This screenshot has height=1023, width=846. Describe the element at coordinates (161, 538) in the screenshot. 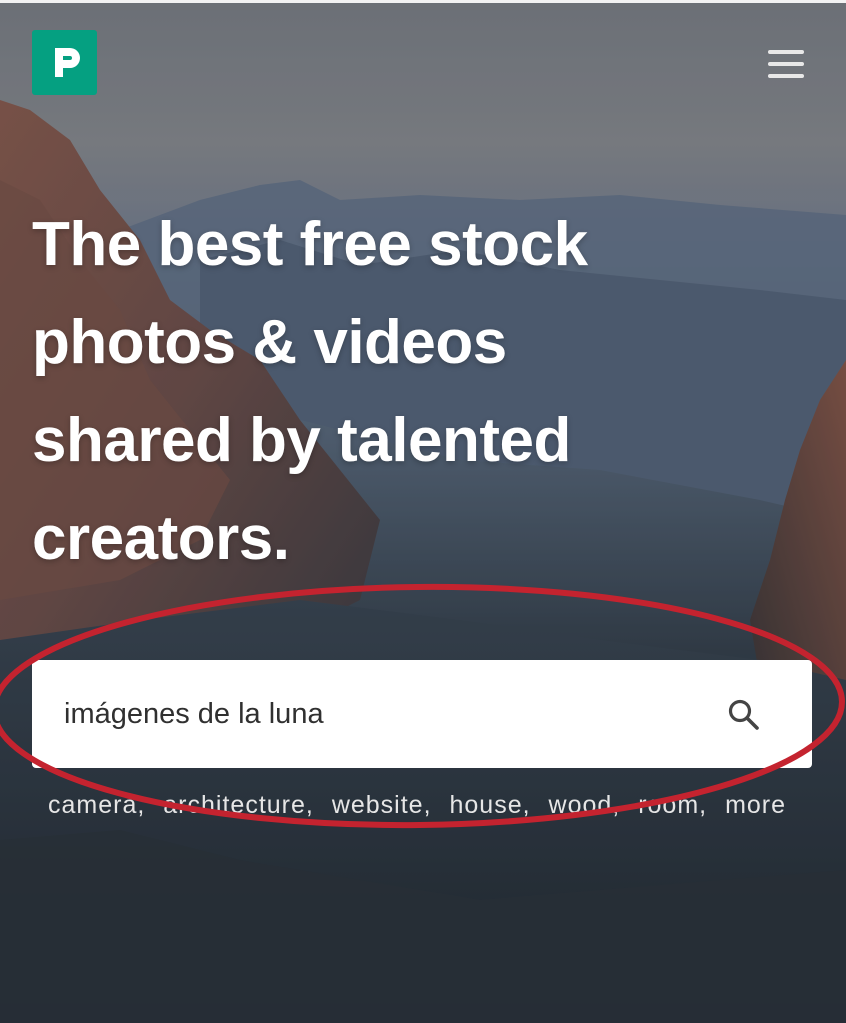

I see `headline-line: creators.` at that location.